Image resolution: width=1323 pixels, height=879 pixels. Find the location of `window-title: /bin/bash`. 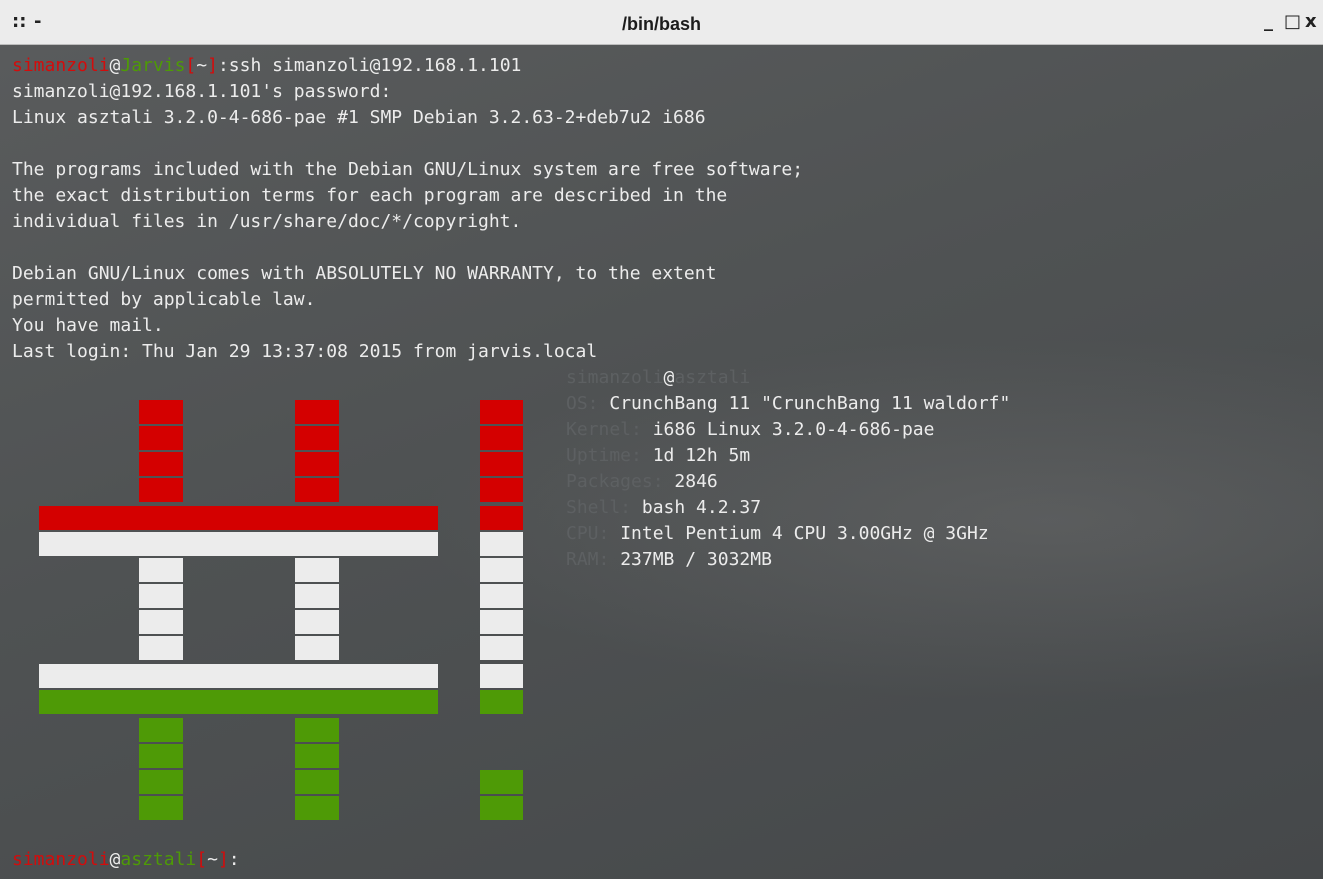

window-title: /bin/bash is located at coordinates (661, 24).